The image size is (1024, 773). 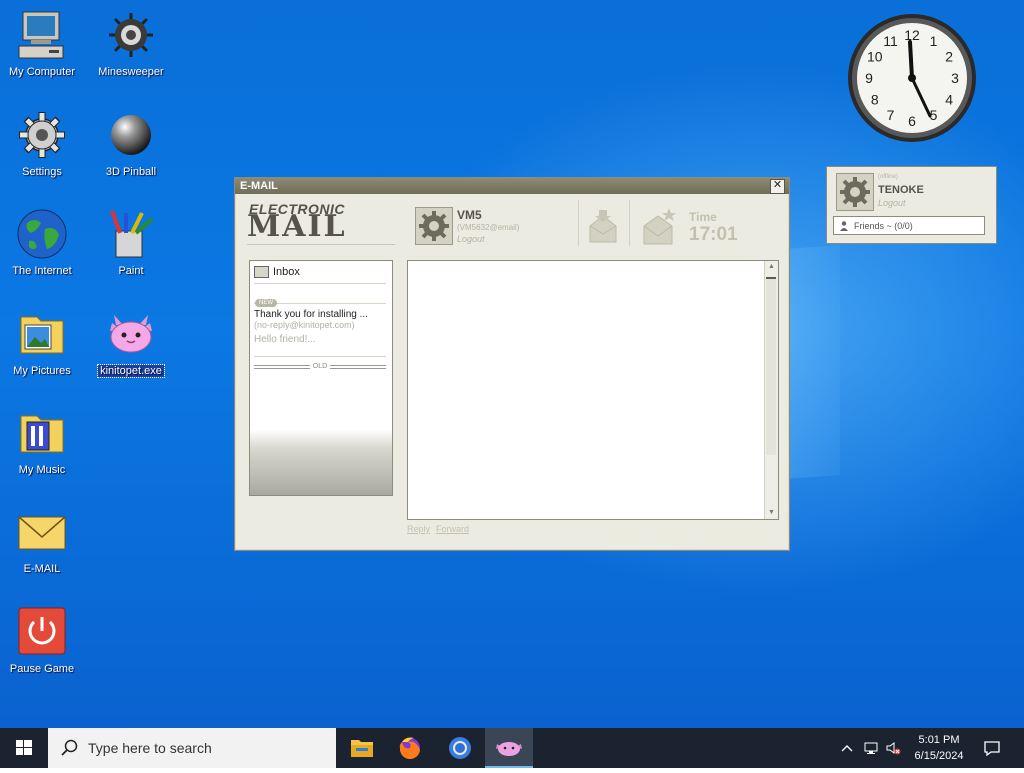 I want to click on window-title: E-MAIL, so click(x=259, y=186).